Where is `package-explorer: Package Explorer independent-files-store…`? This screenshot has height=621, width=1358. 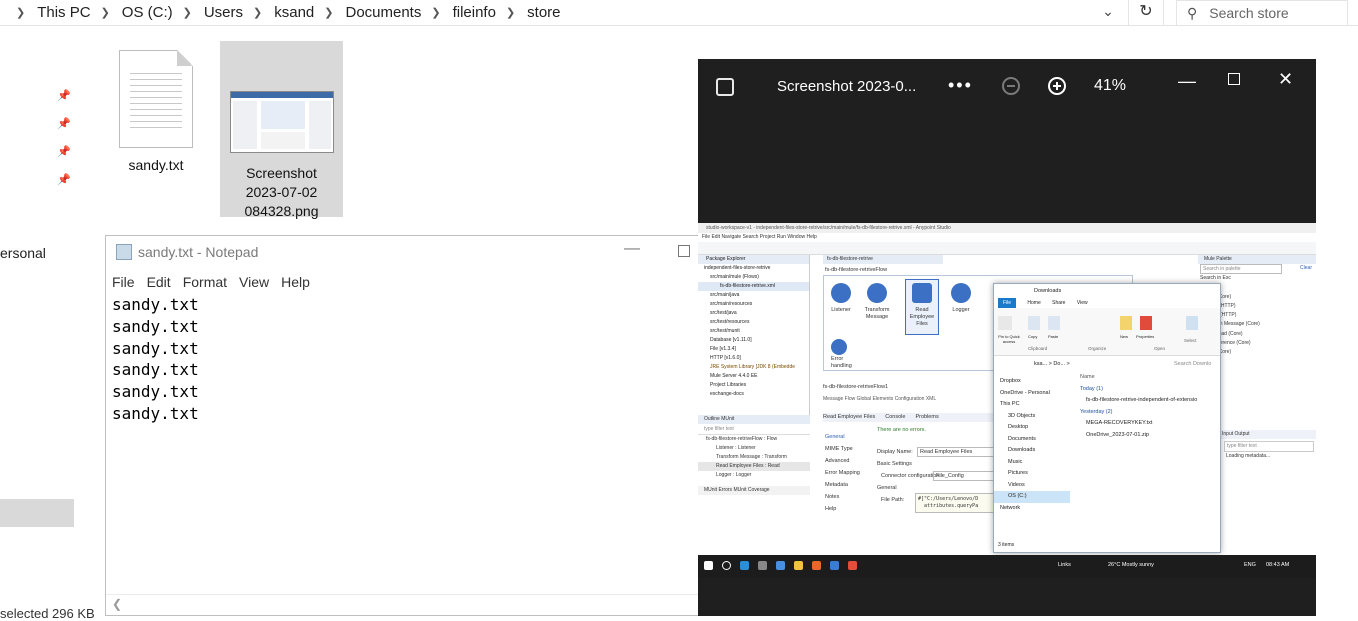 package-explorer: Package Explorer independent-files-store… is located at coordinates (754, 335).